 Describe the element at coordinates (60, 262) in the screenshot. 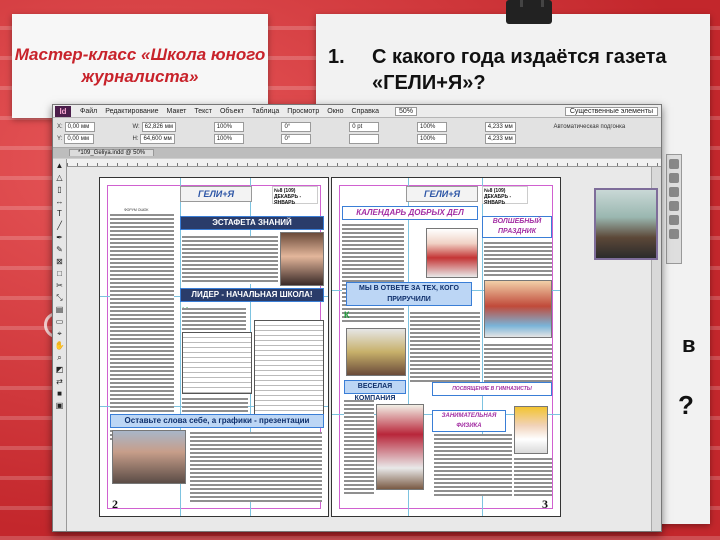

I see `rectangle-frame-tool-icon: ⊠` at that location.